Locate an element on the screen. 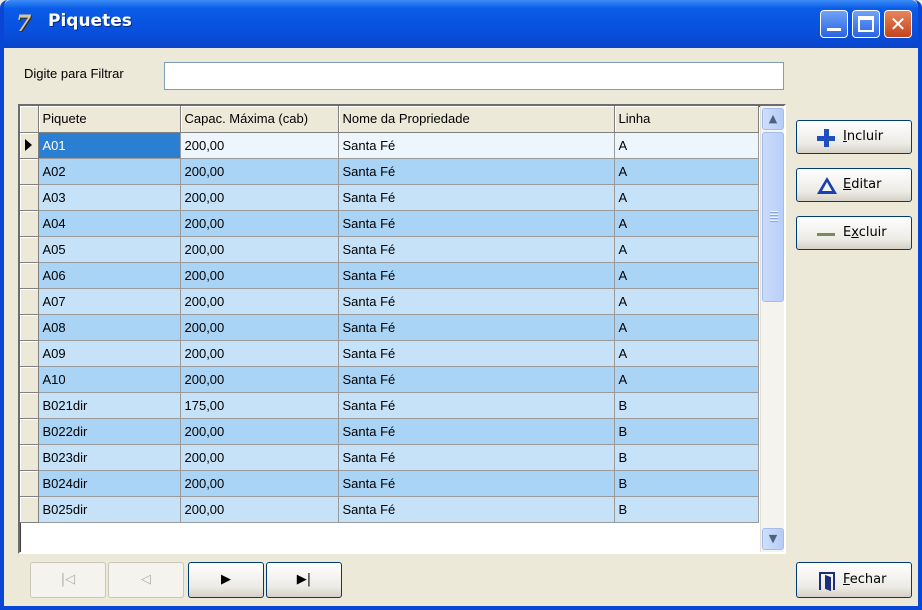 The height and width of the screenshot is (610, 922). table-row: A04 200,00 Santa Fé A is located at coordinates (389, 223).